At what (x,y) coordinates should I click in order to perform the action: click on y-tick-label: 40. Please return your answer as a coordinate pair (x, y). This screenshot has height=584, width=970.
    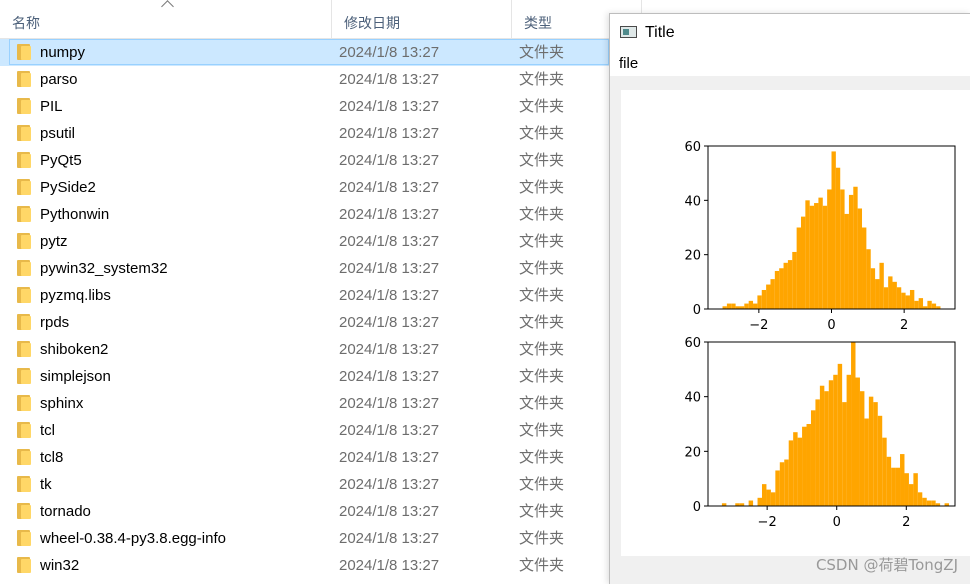
    Looking at the image, I should click on (692, 201).